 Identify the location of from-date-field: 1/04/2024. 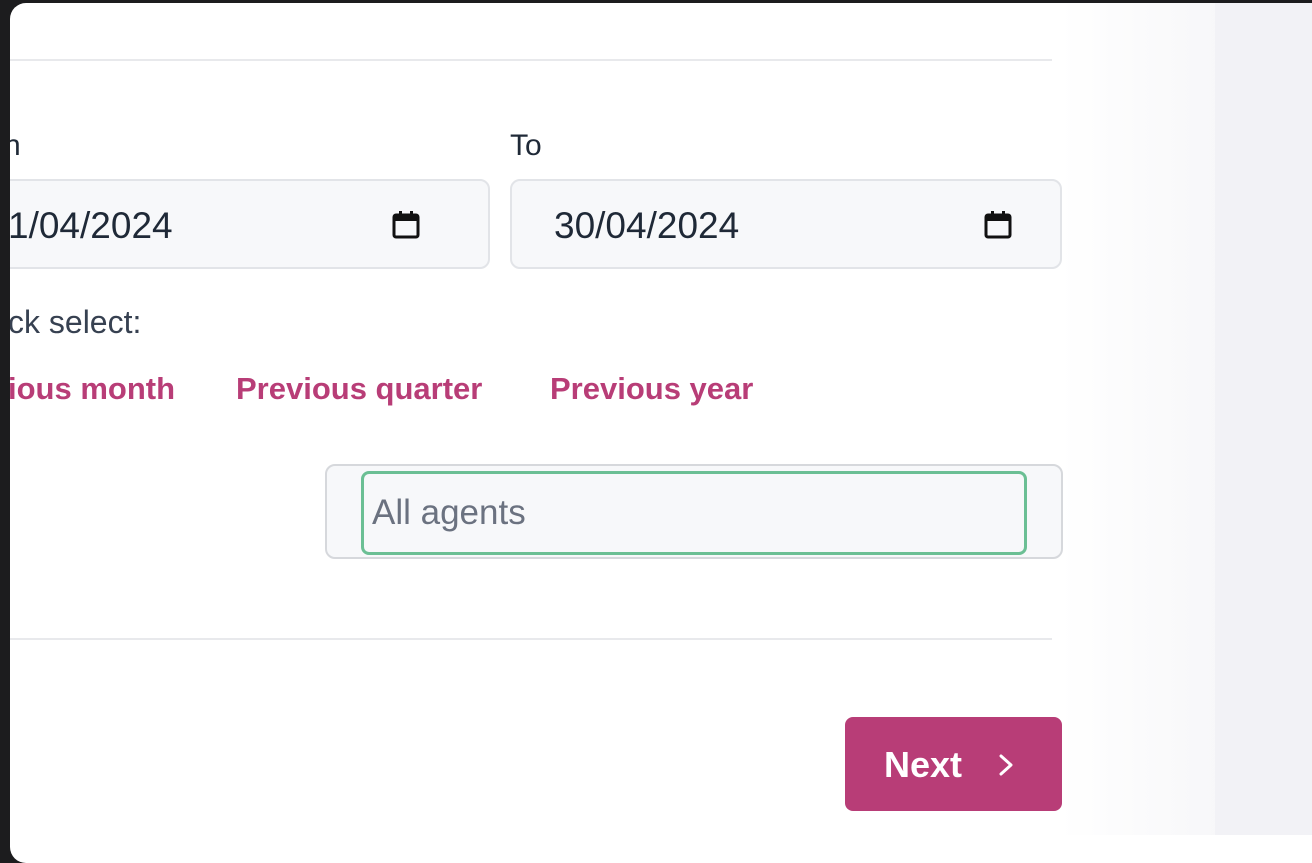
(250, 224).